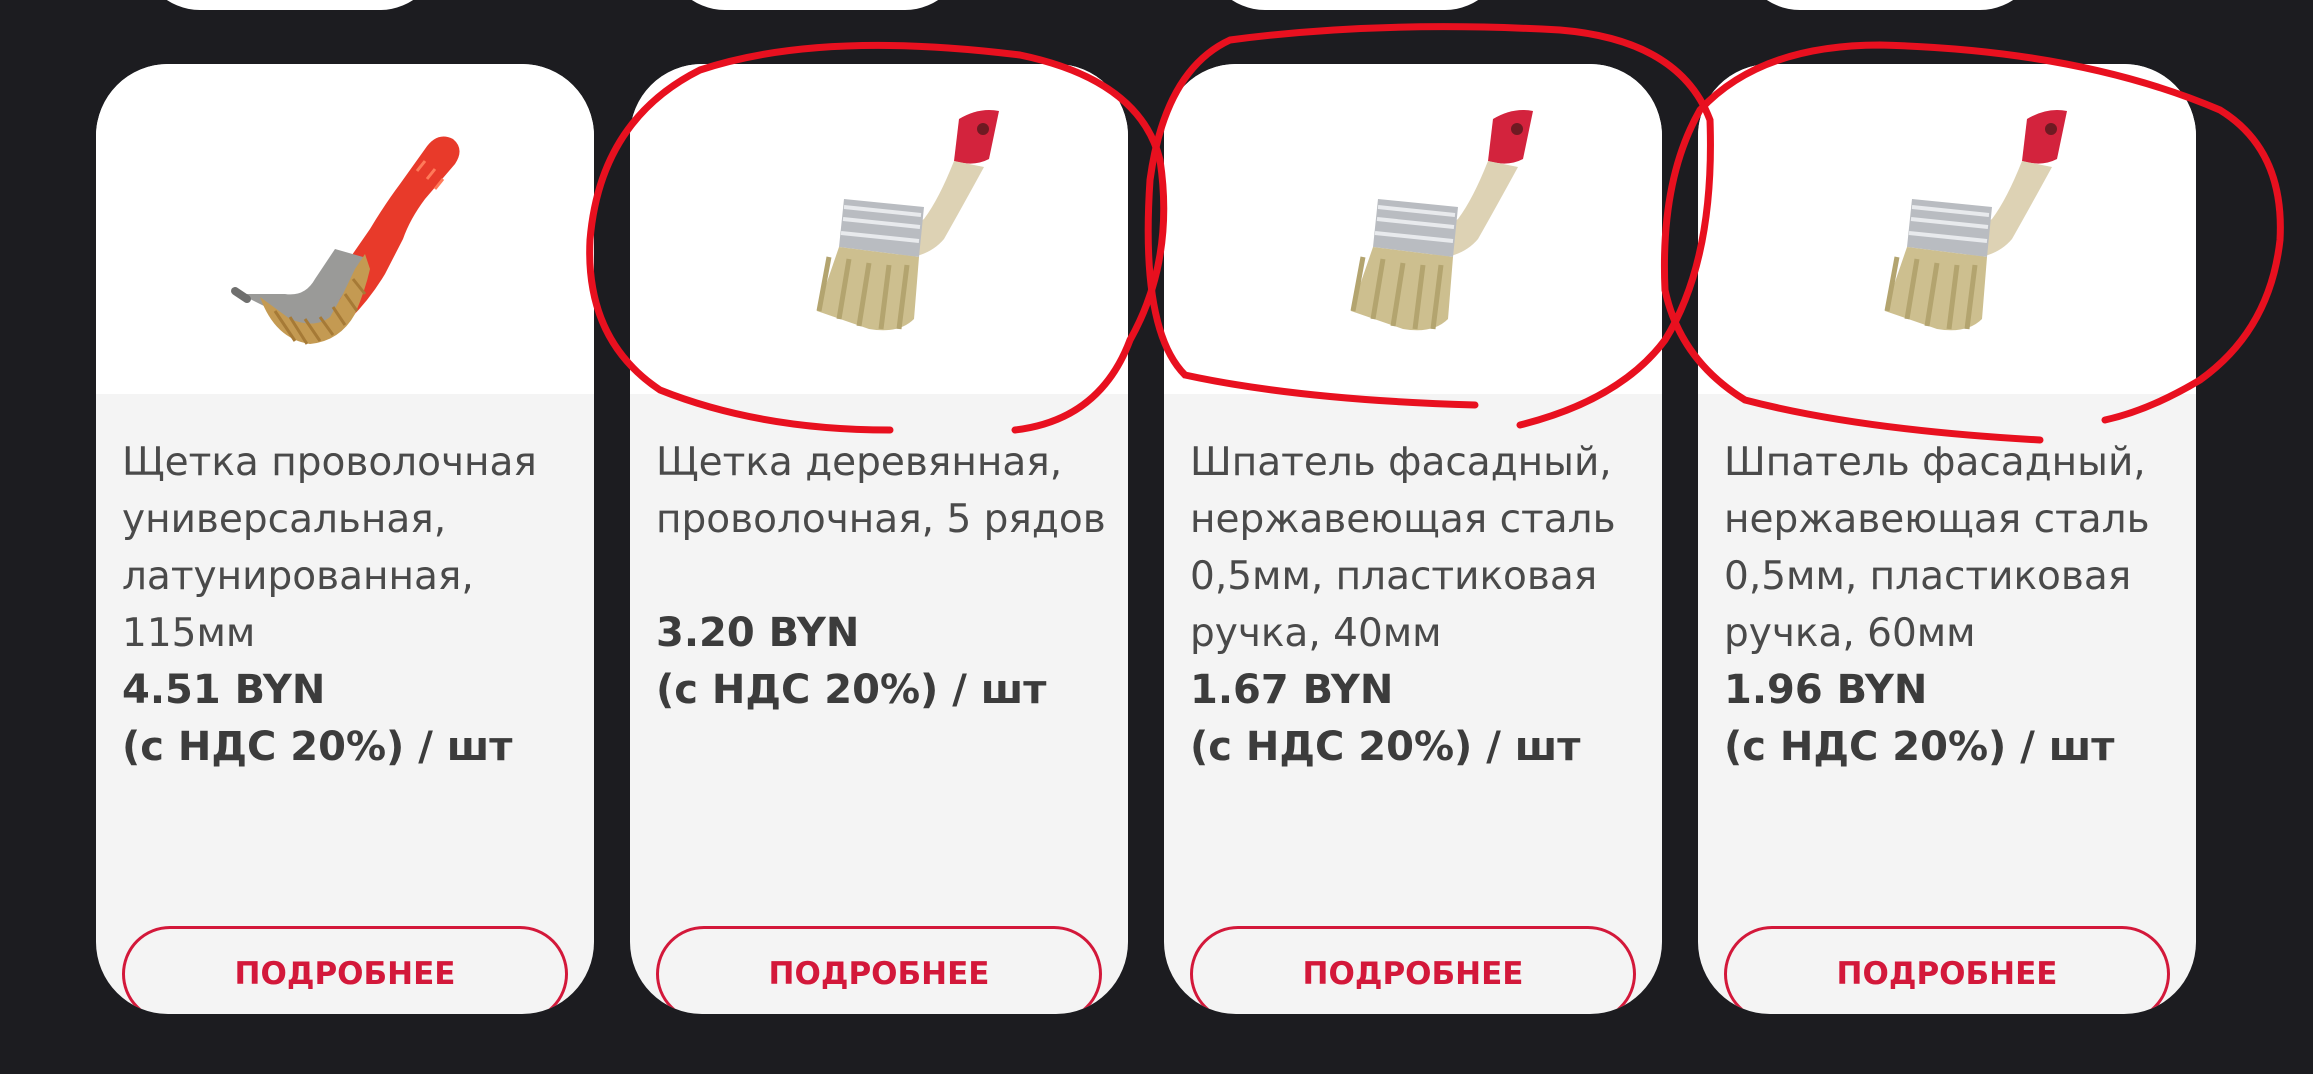 The image size is (2313, 1074). Describe the element at coordinates (1292, 690) in the screenshot. I see `price-value: 1.67 BYN` at that location.